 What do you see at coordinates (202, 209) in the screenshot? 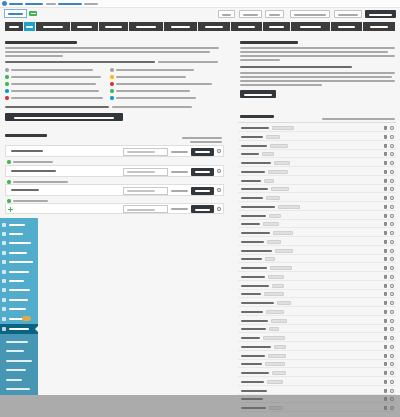
I see `add-group-button` at bounding box center [202, 209].